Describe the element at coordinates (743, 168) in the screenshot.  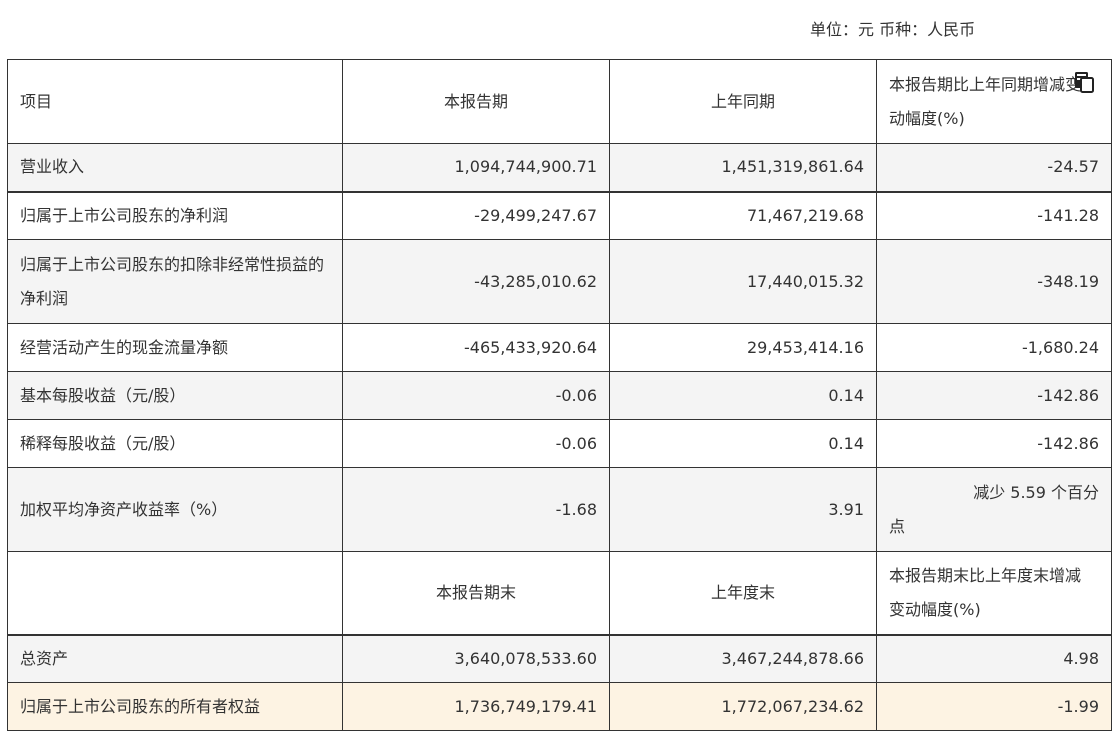
I see `row-prior: 1,451,319,861.64` at that location.